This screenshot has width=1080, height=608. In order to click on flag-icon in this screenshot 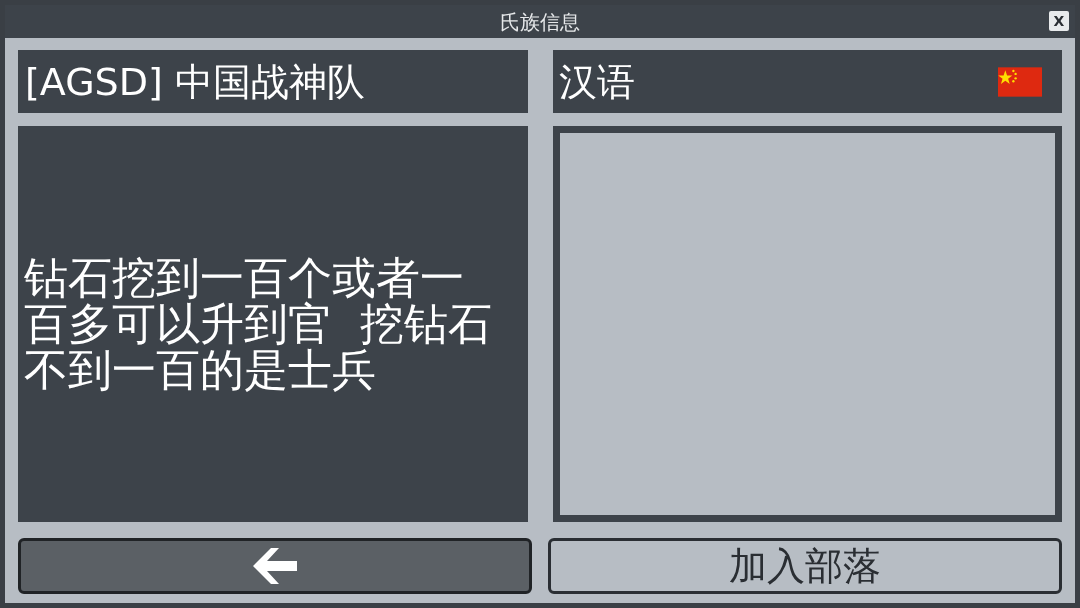, I will do `click(1020, 81)`.